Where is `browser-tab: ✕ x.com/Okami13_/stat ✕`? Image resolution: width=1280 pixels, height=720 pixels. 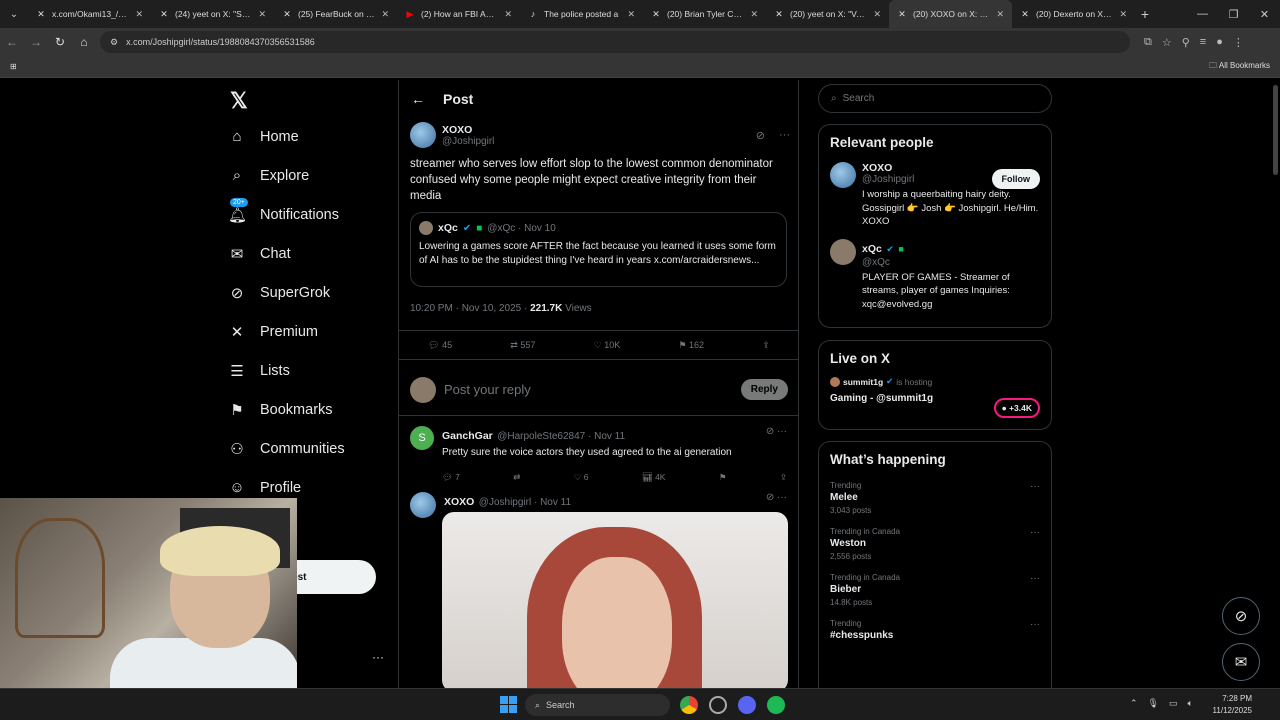 browser-tab: ✕ x.com/Okami13_/stat ✕ is located at coordinates (89, 14).